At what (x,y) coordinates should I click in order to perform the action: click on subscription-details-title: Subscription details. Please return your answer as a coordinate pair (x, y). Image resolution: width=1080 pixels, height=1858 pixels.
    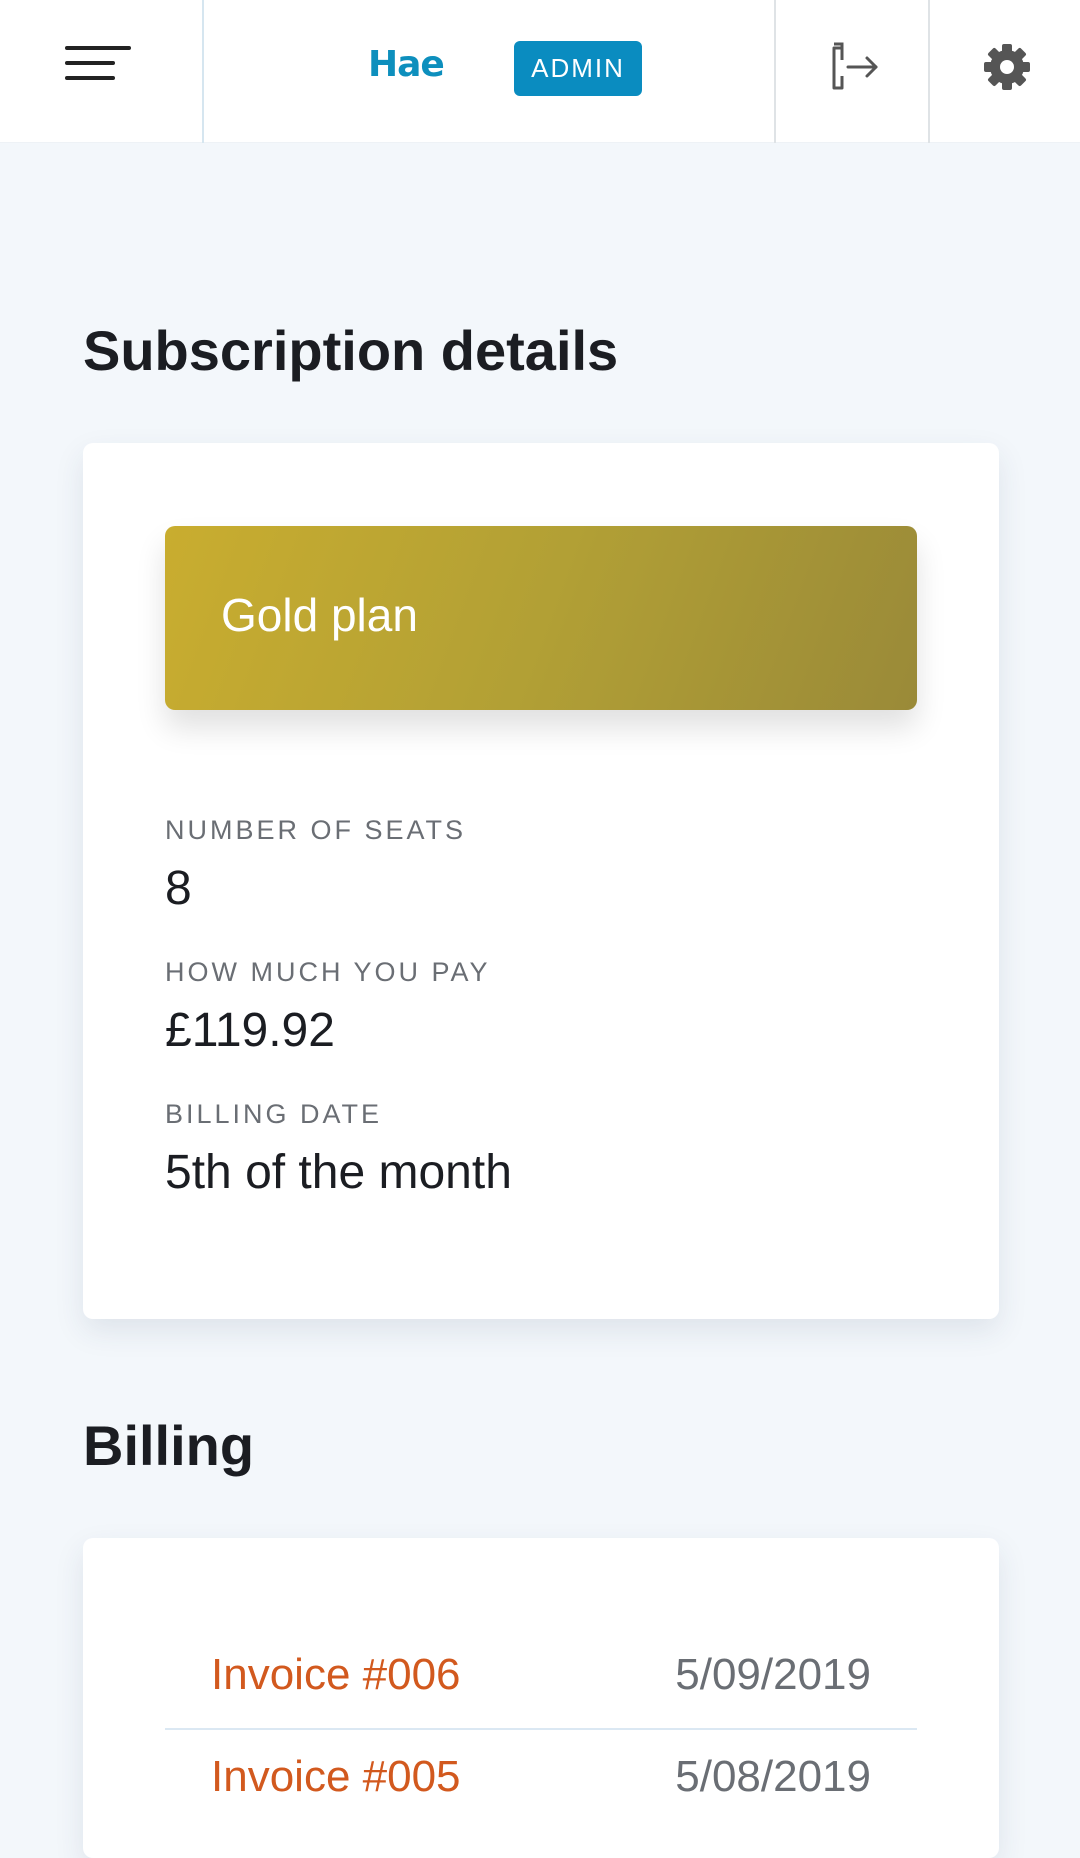
    Looking at the image, I should click on (351, 350).